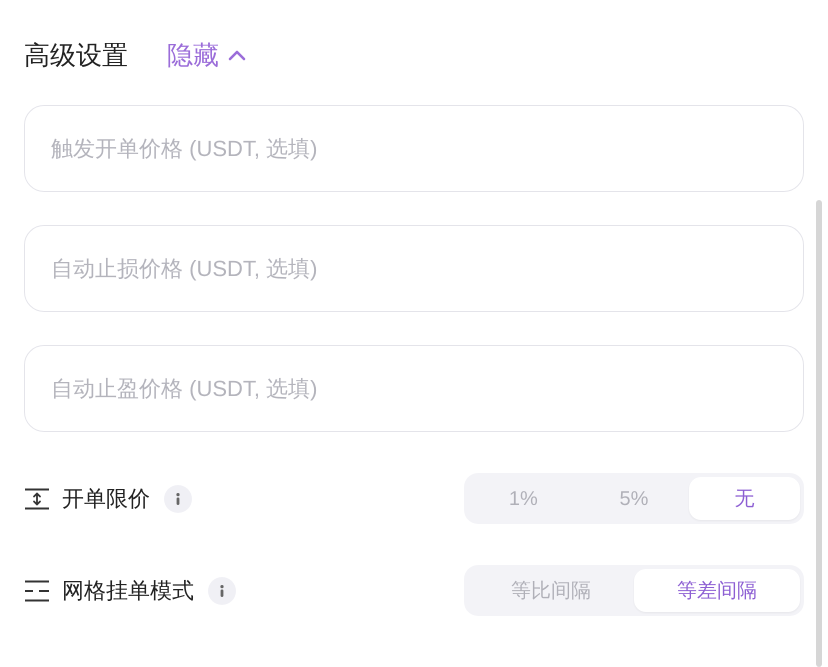 The width and height of the screenshot is (828, 667). Describe the element at coordinates (128, 591) in the screenshot. I see `setting-label: 网格挂单模式` at that location.